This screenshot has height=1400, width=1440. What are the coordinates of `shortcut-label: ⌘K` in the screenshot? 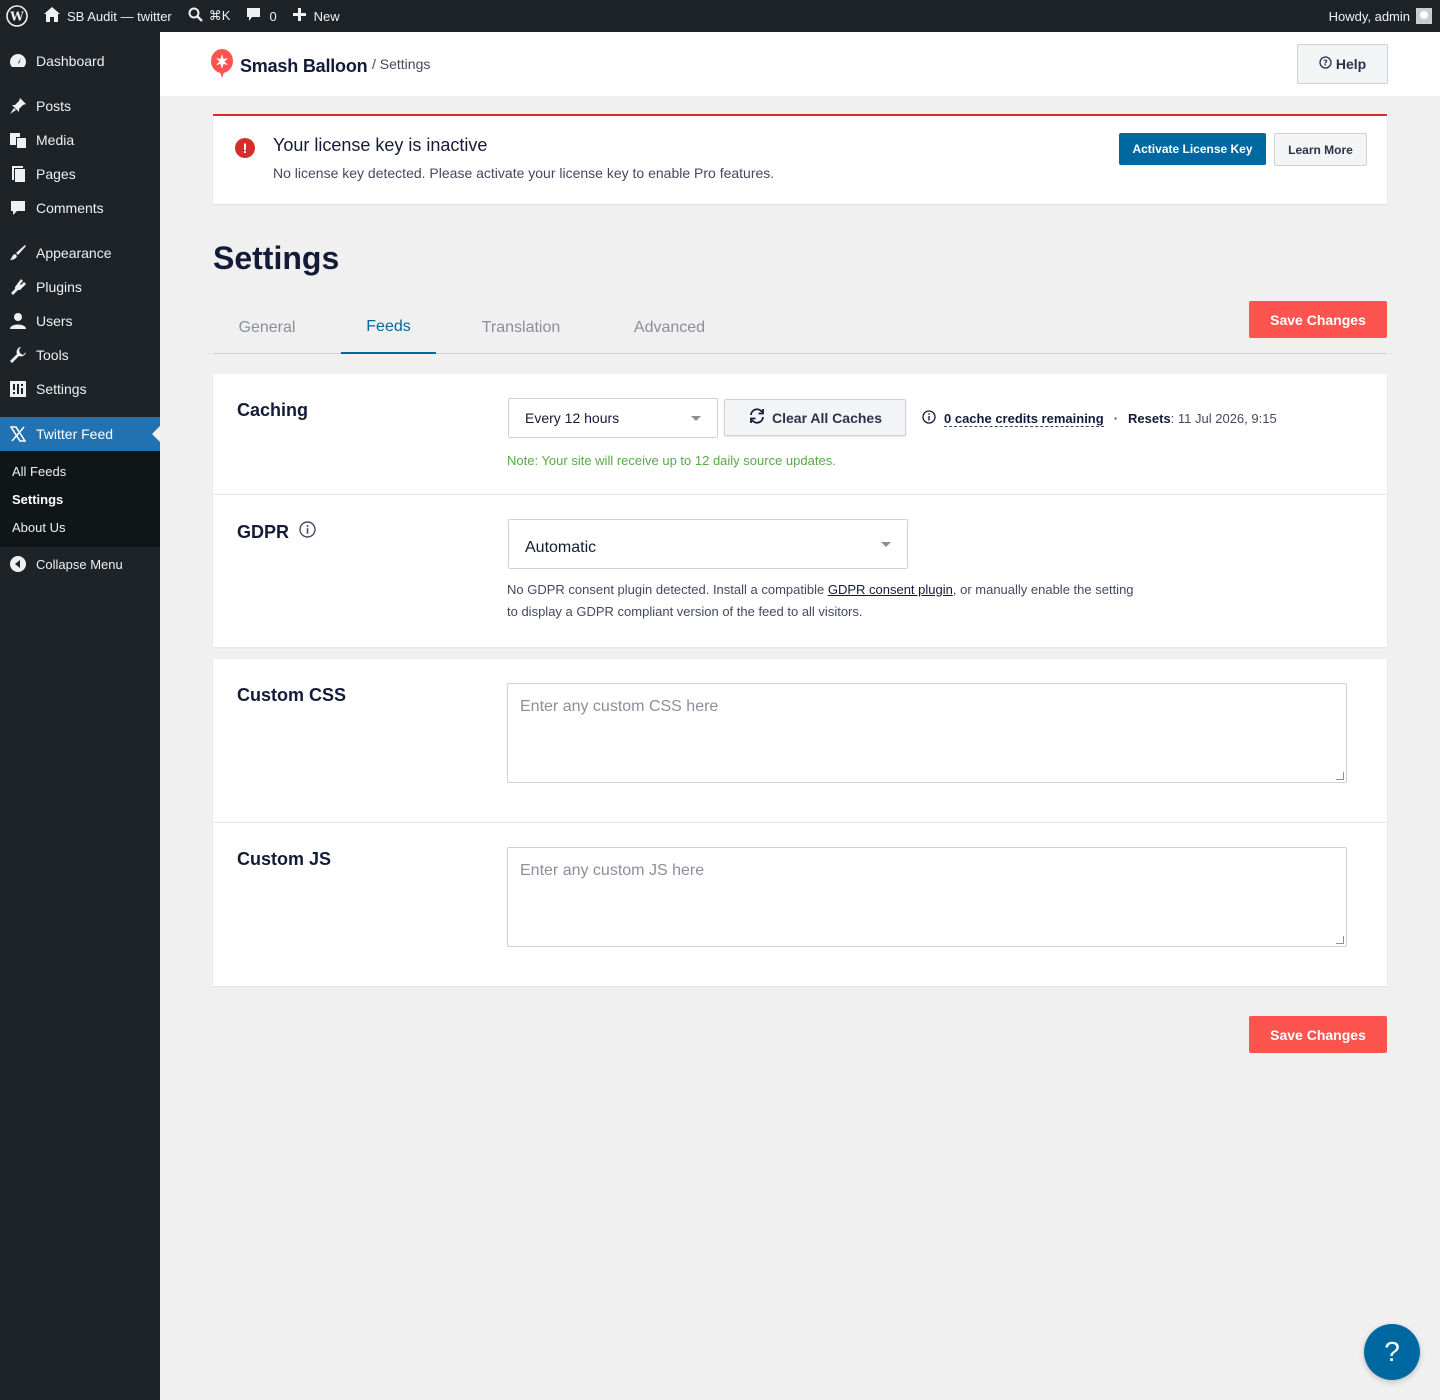 It's located at (219, 15).